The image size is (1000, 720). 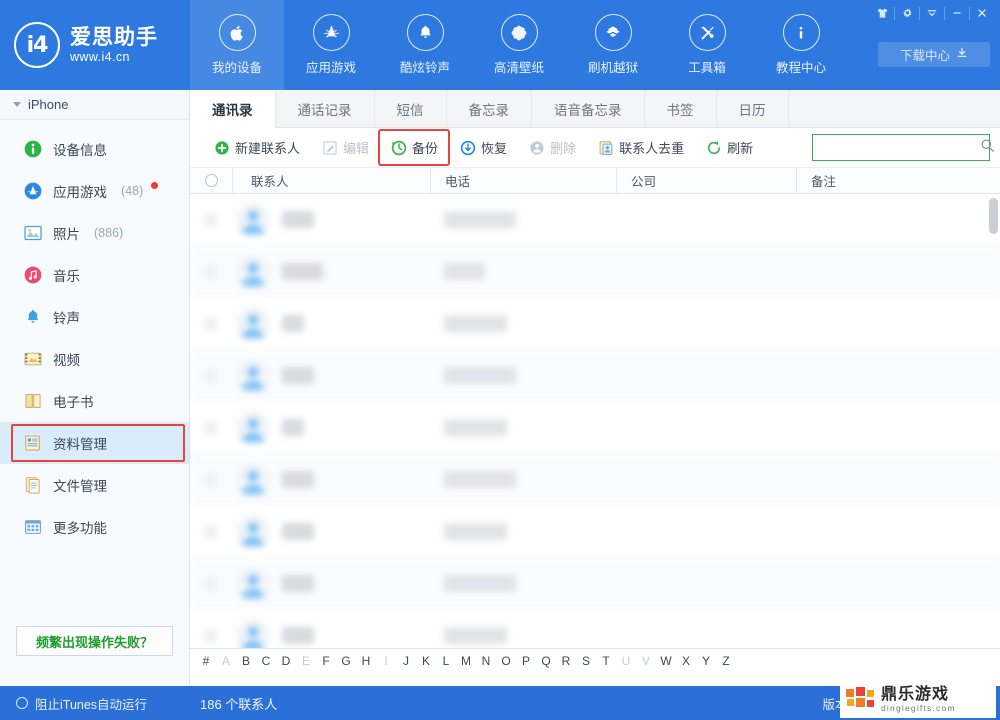 I want to click on tab-5: 语音备忘录, so click(x=588, y=108).